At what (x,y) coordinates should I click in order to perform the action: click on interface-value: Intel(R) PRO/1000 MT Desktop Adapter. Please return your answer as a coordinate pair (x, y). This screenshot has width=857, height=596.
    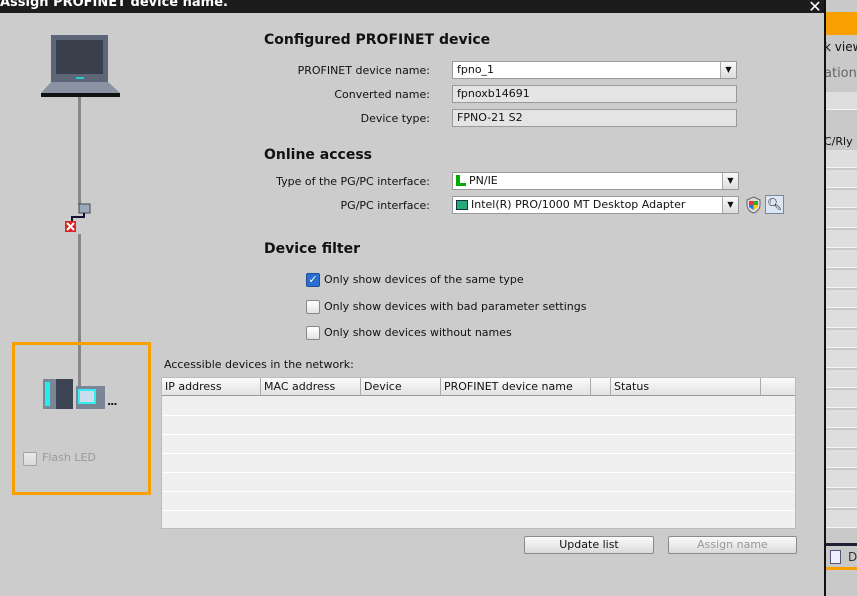
    Looking at the image, I should click on (578, 204).